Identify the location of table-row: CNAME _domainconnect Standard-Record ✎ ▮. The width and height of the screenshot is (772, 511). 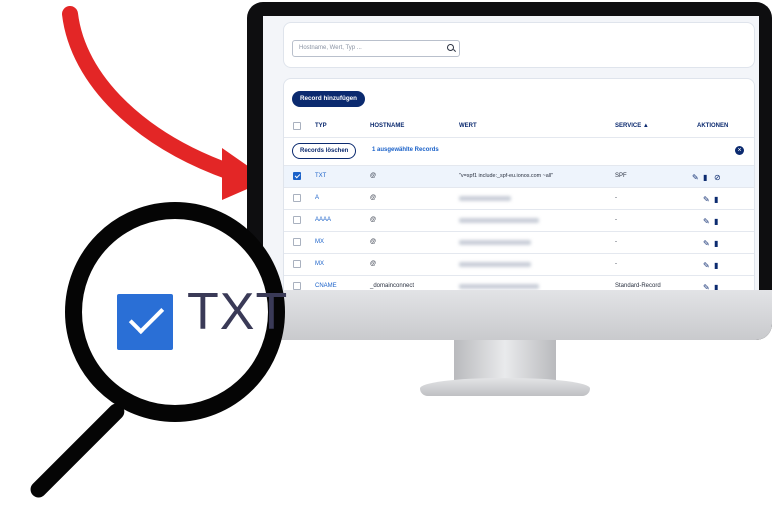
(519, 283).